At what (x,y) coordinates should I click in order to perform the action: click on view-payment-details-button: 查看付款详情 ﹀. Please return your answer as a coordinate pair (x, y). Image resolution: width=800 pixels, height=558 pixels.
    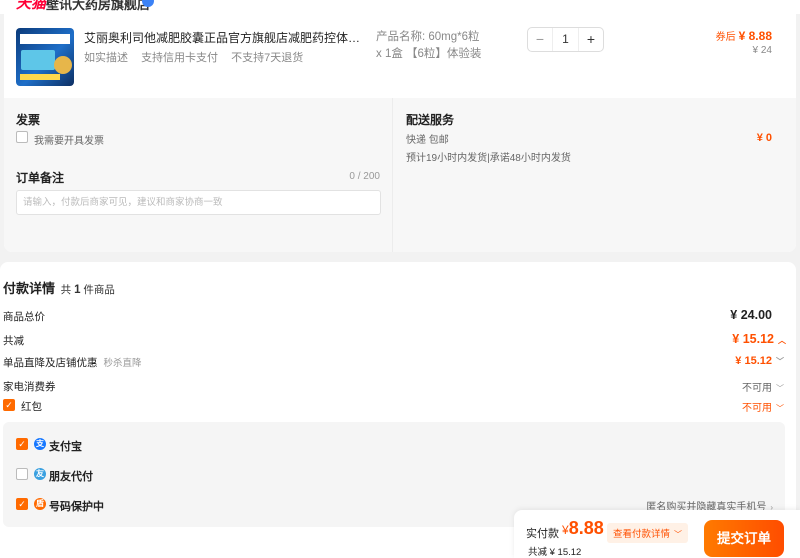
    Looking at the image, I should click on (648, 533).